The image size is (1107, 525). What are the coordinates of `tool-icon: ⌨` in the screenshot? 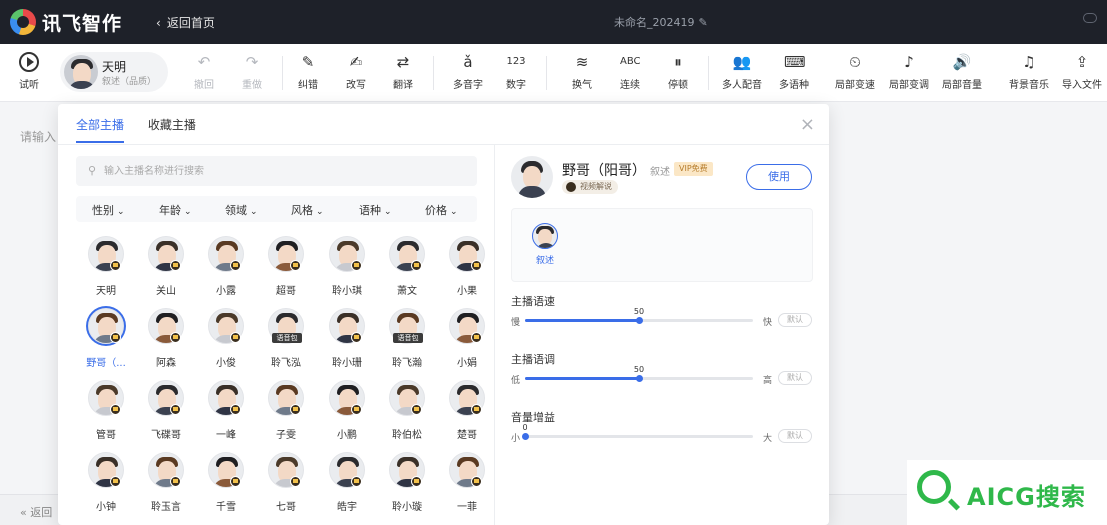 It's located at (795, 62).